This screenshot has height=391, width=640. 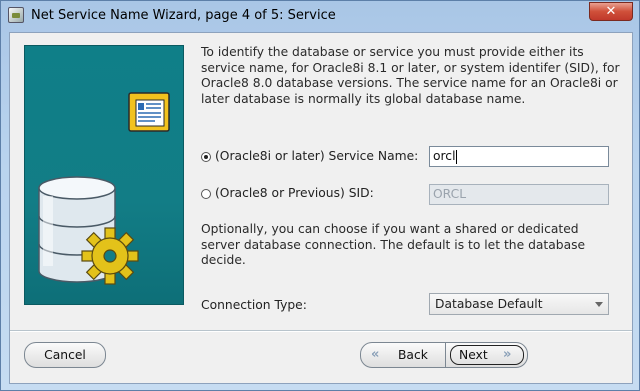 What do you see at coordinates (444, 156) in the screenshot?
I see `service-name-value: orcl` at bounding box center [444, 156].